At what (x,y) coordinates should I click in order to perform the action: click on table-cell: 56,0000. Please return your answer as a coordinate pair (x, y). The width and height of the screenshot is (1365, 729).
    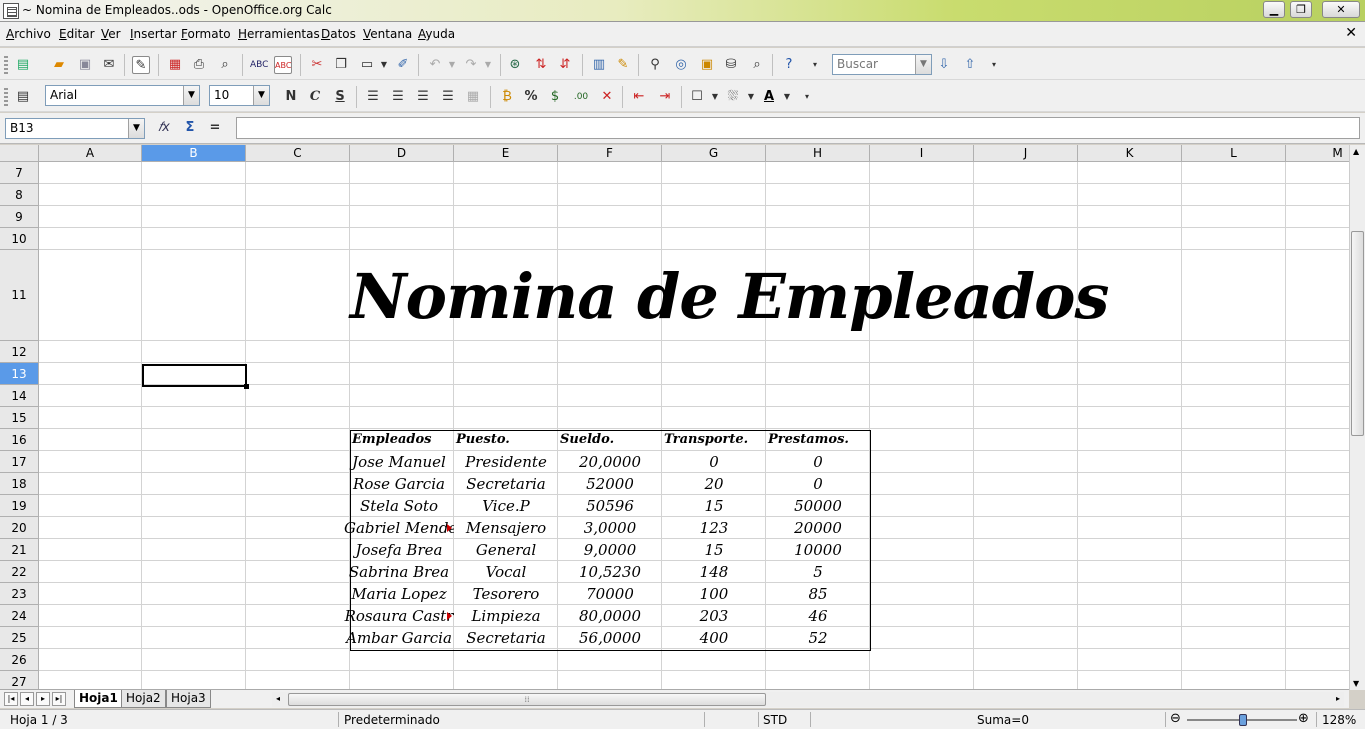
    Looking at the image, I should click on (610, 638).